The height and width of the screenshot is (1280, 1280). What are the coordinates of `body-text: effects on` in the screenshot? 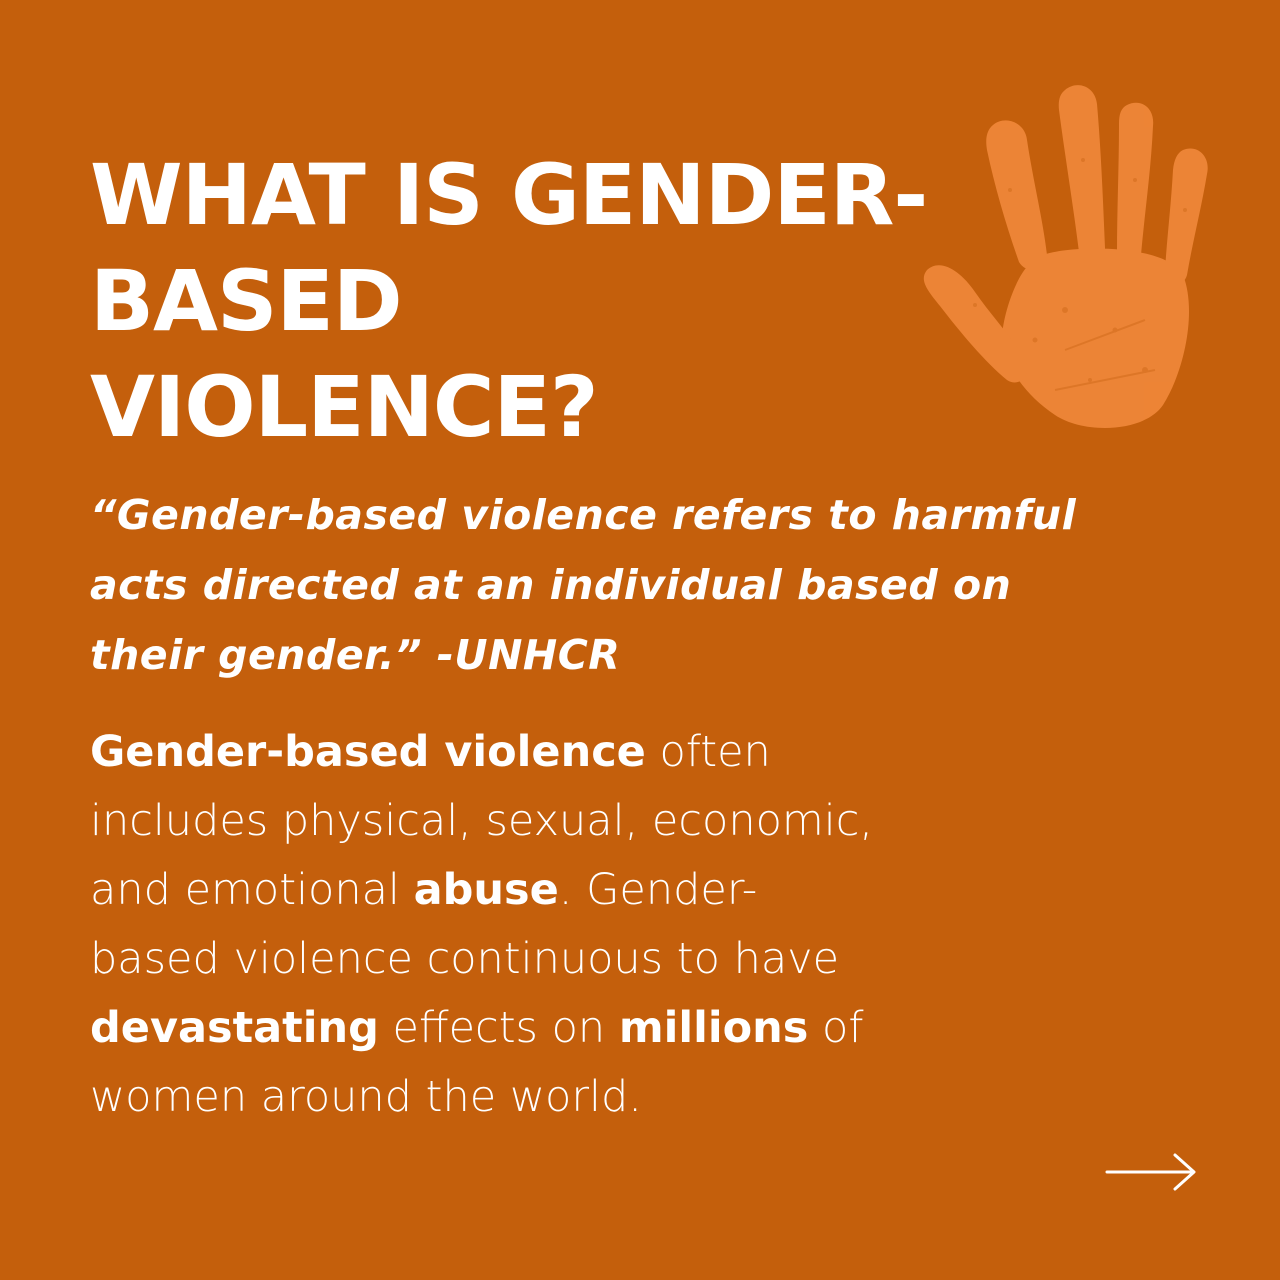 It's located at (498, 1028).